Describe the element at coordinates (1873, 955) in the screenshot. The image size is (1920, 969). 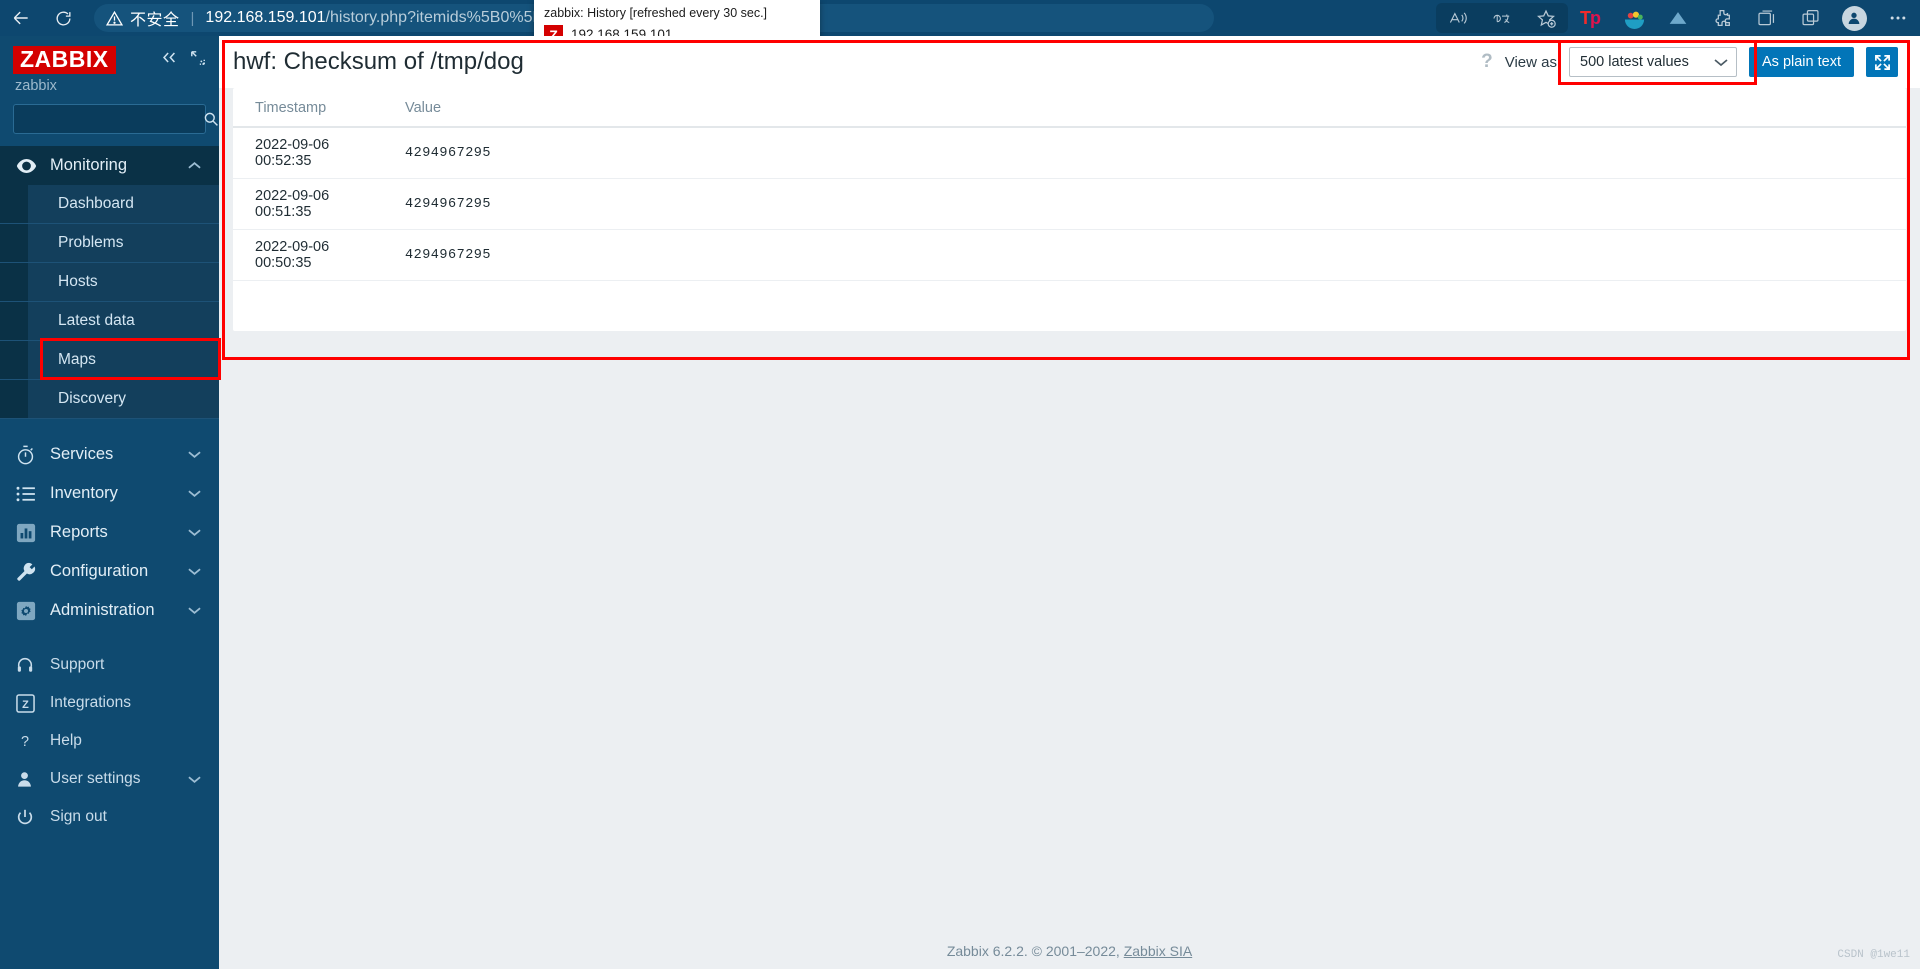
I see `watermark: CSDN @1we11` at that location.